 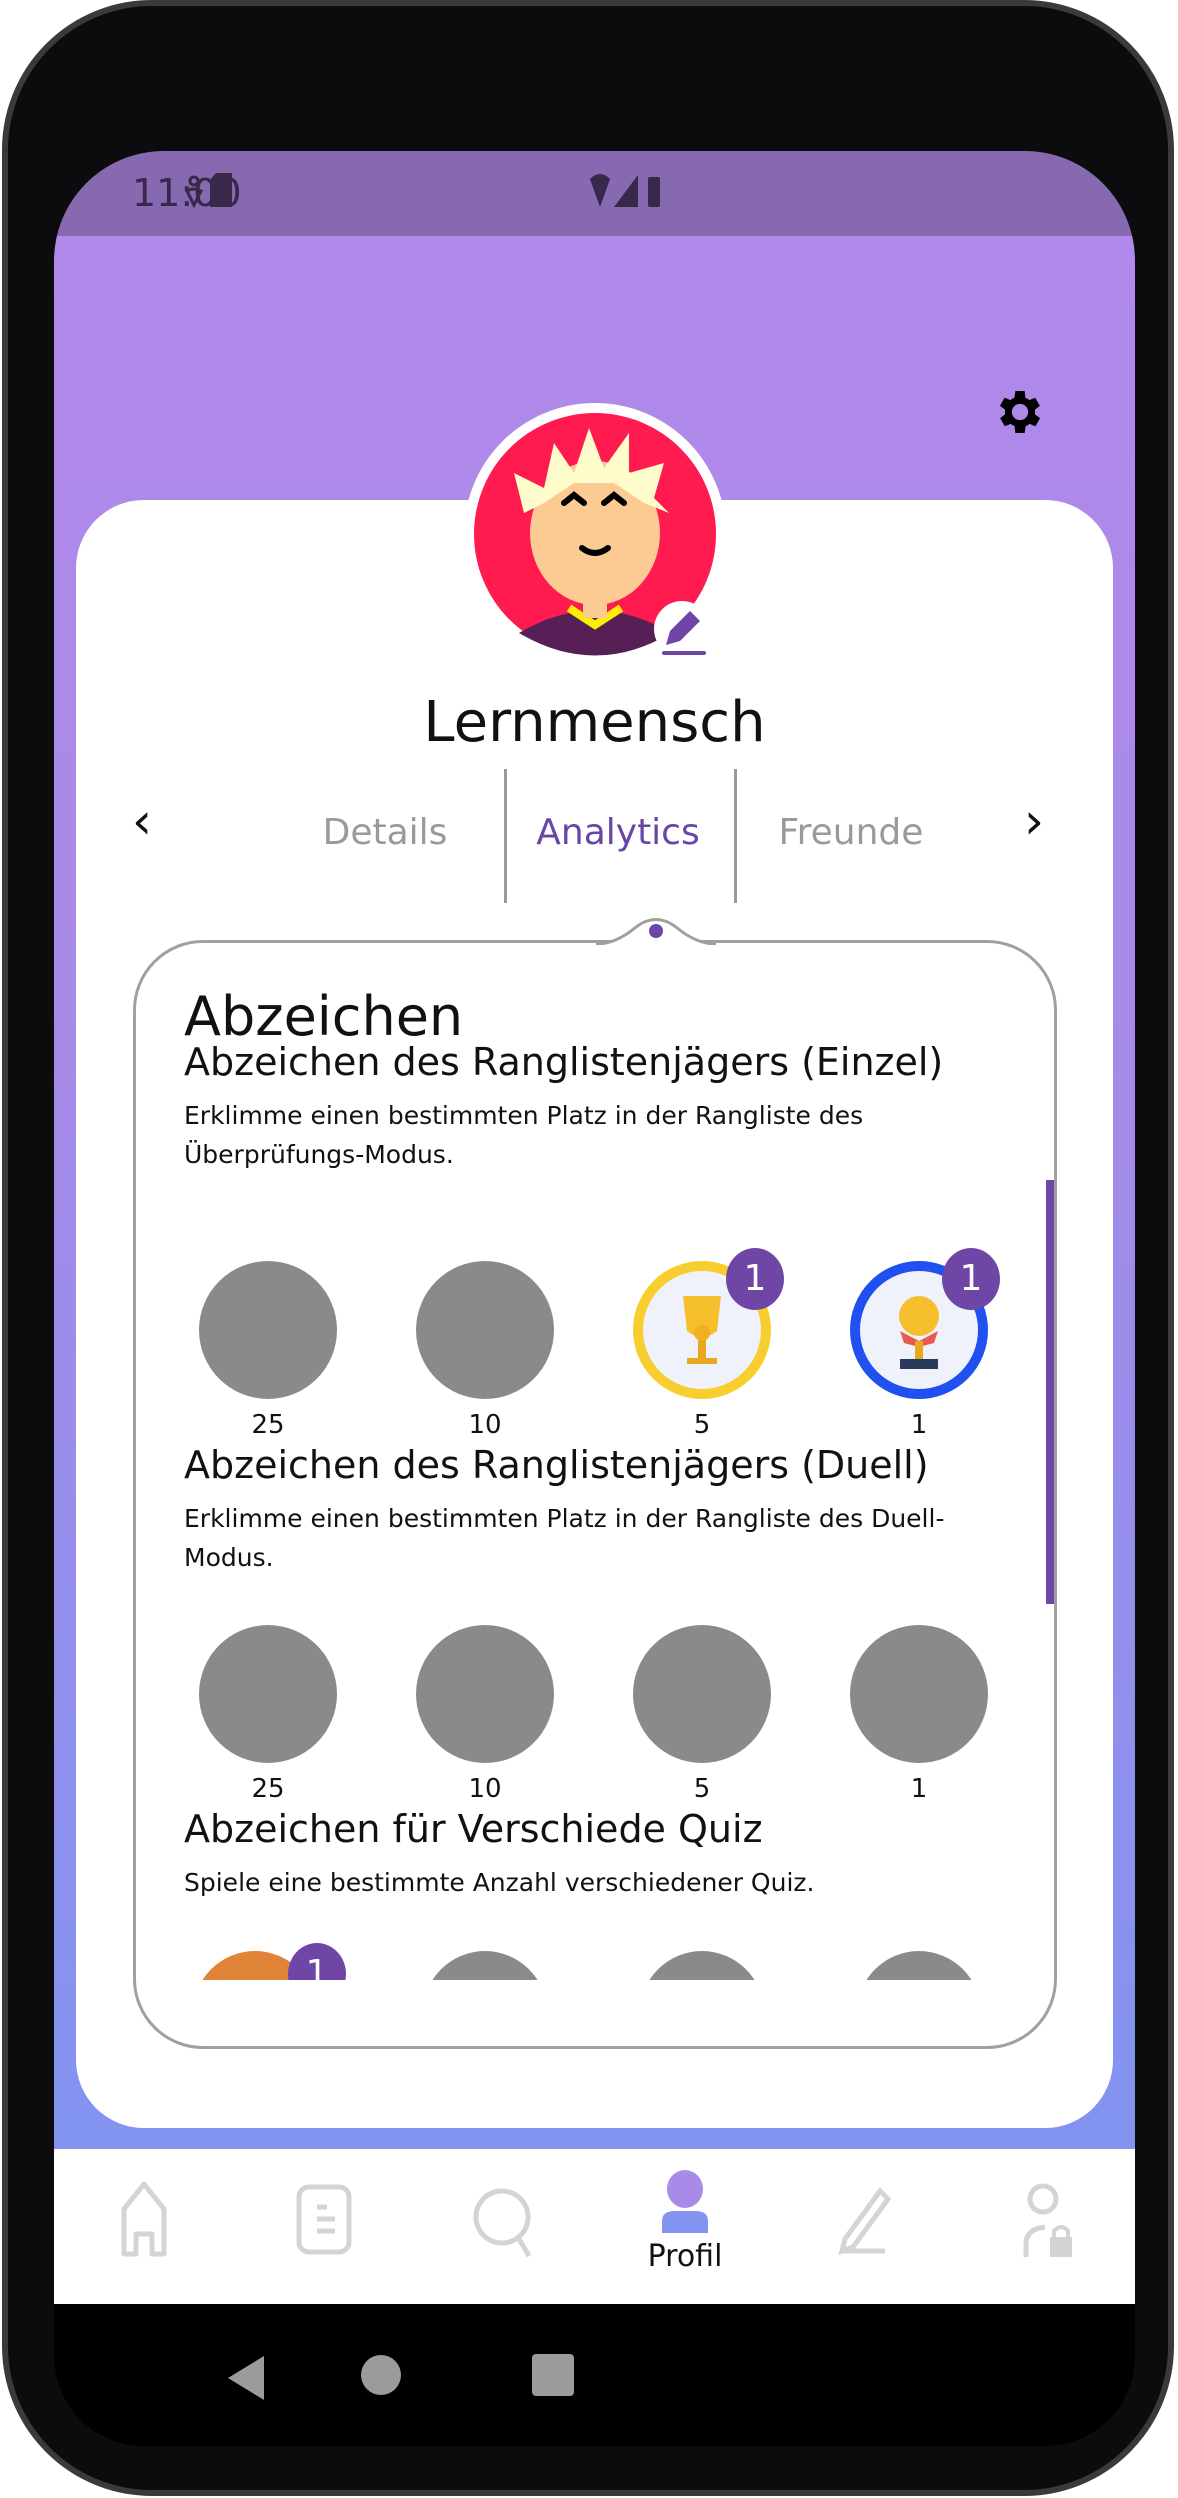 I want to click on home-icon, so click(x=144, y=2224).